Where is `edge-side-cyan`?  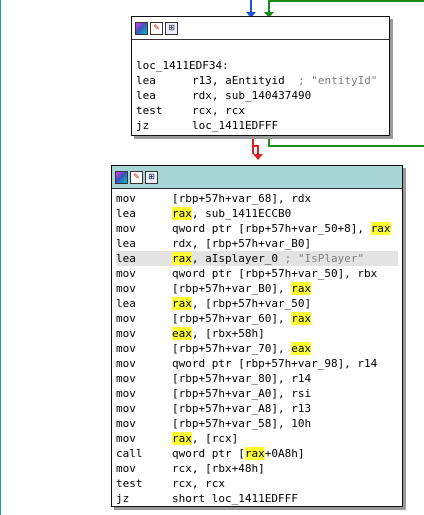
edge-side-cyan is located at coordinates (0, 257).